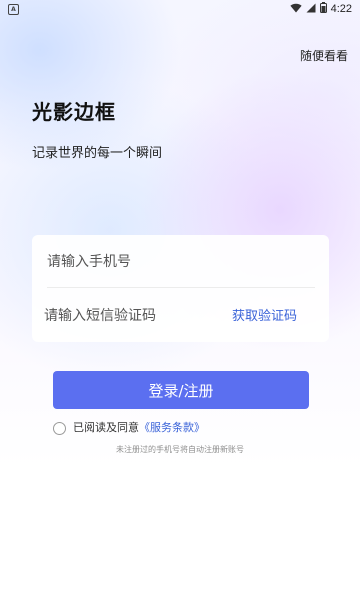 The height and width of the screenshot is (600, 360). Describe the element at coordinates (59, 428) in the screenshot. I see `agreement-checkbox` at that location.